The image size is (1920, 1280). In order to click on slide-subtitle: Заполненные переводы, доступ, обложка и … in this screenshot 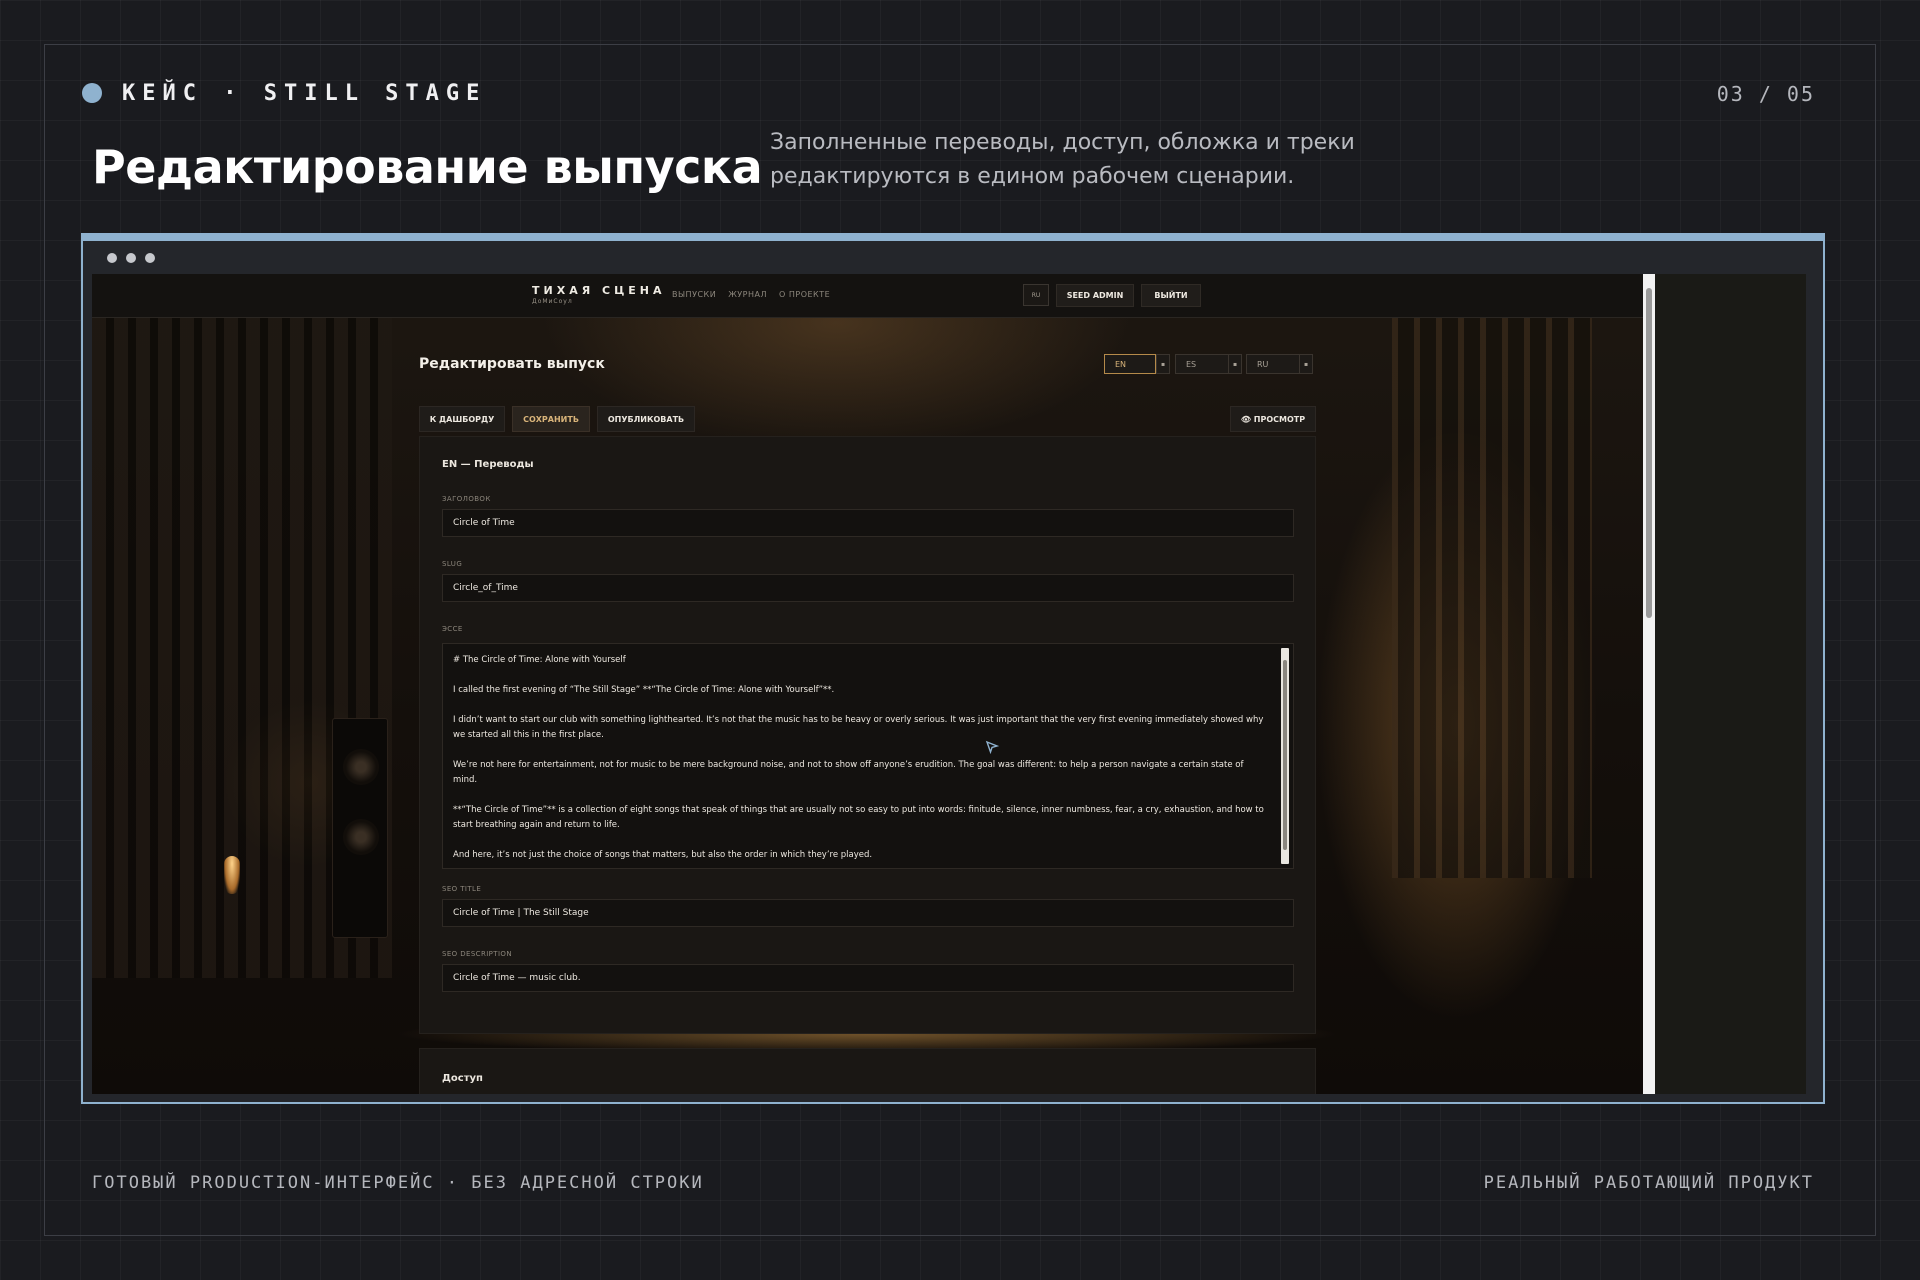, I will do `click(1062, 159)`.